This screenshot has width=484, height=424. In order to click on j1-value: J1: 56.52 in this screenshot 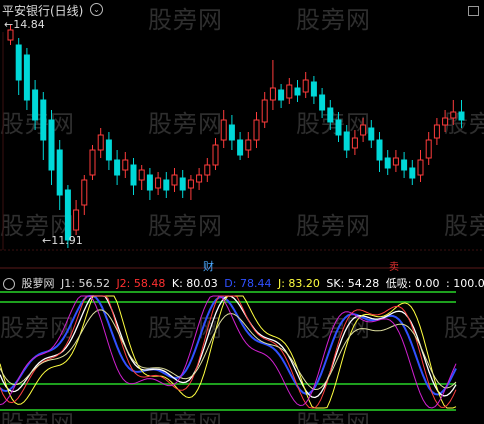, I will do `click(85, 283)`.